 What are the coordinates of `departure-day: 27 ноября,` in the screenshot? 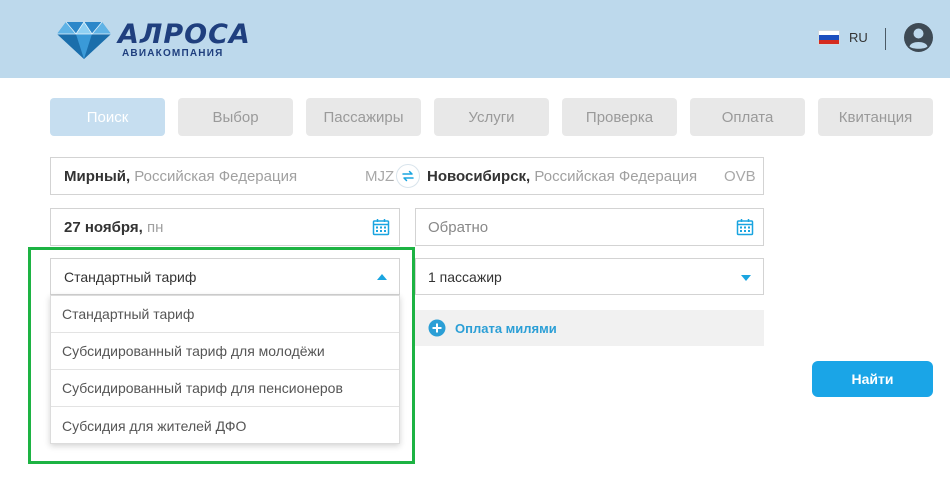 It's located at (103, 227).